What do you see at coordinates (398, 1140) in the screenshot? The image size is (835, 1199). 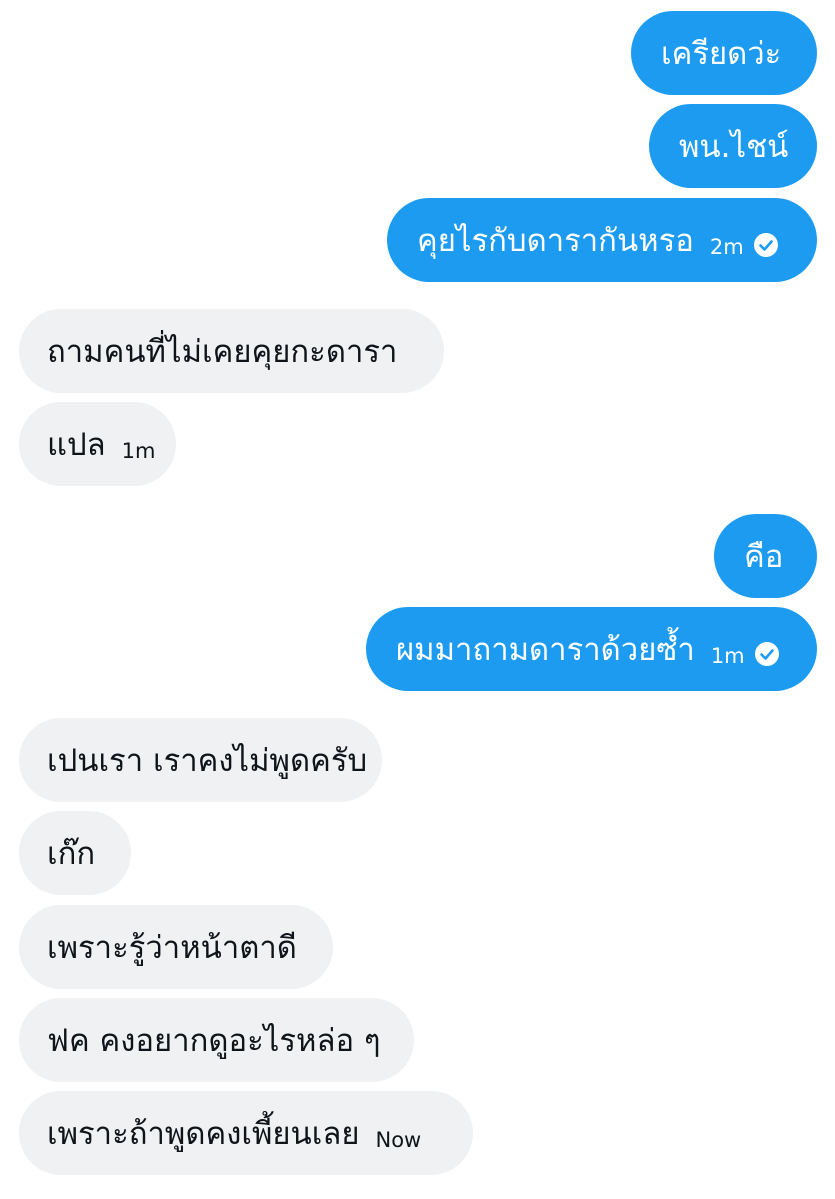 I see `message-timestamp: Now` at bounding box center [398, 1140].